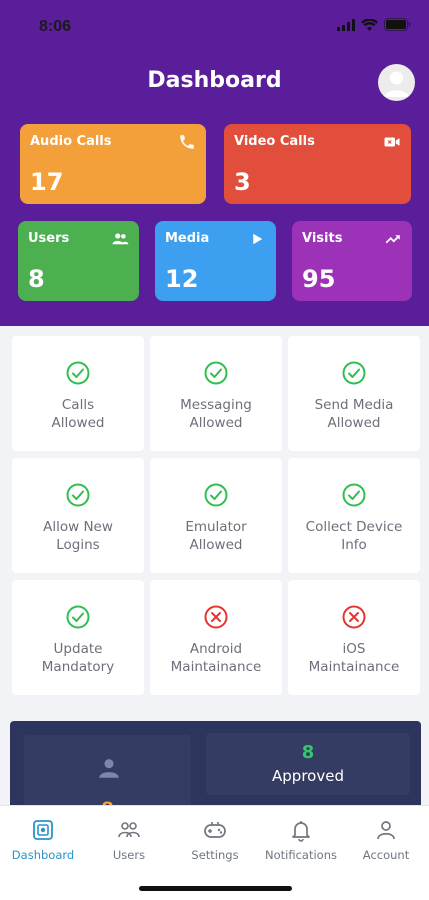 This screenshot has height=900, width=429. I want to click on users-card: Users 8, so click(78, 261).